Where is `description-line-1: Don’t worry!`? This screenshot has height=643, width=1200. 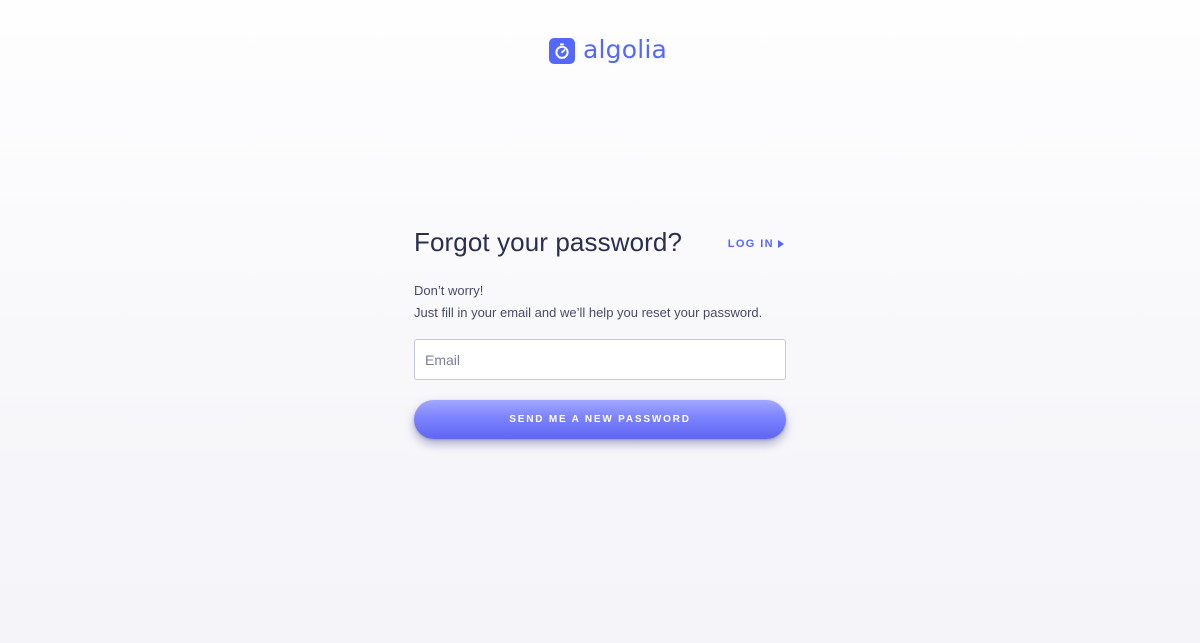
description-line-1: Don’t worry! is located at coordinates (449, 290).